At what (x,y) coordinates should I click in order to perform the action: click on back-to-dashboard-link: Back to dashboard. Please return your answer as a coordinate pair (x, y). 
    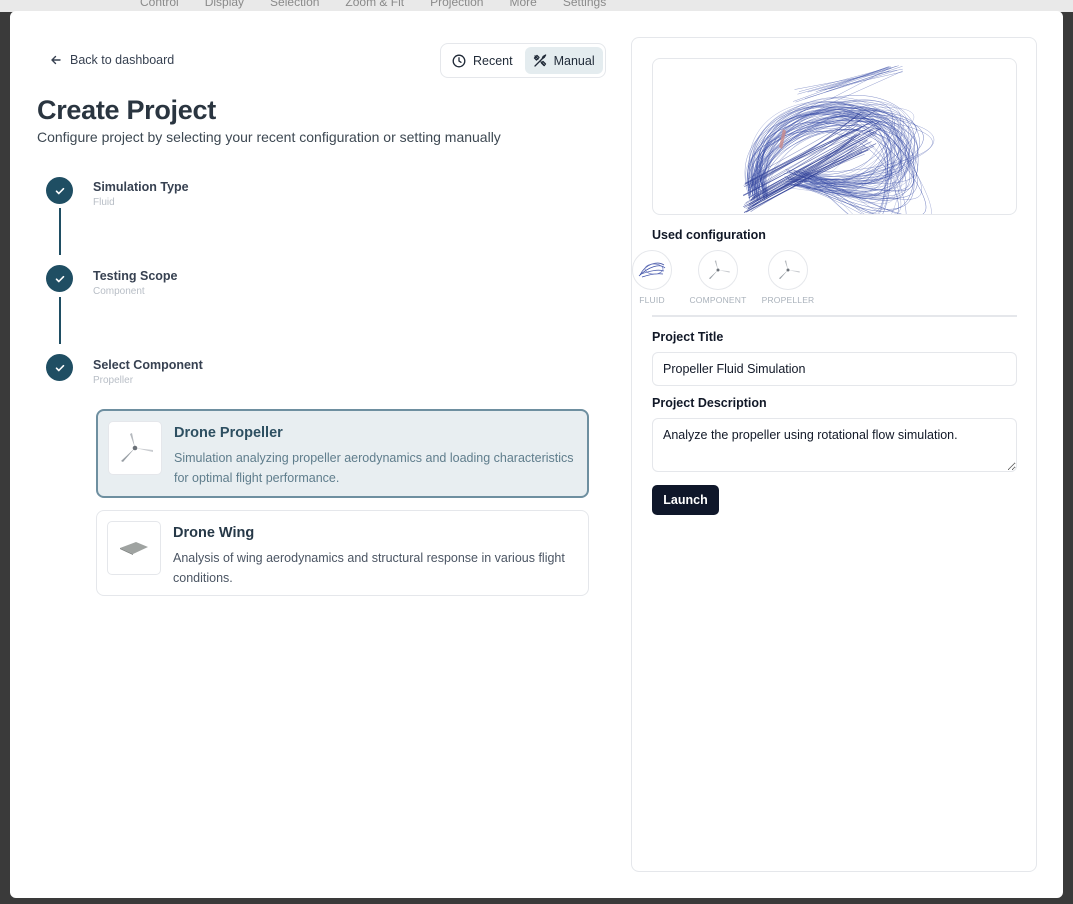
    Looking at the image, I should click on (112, 60).